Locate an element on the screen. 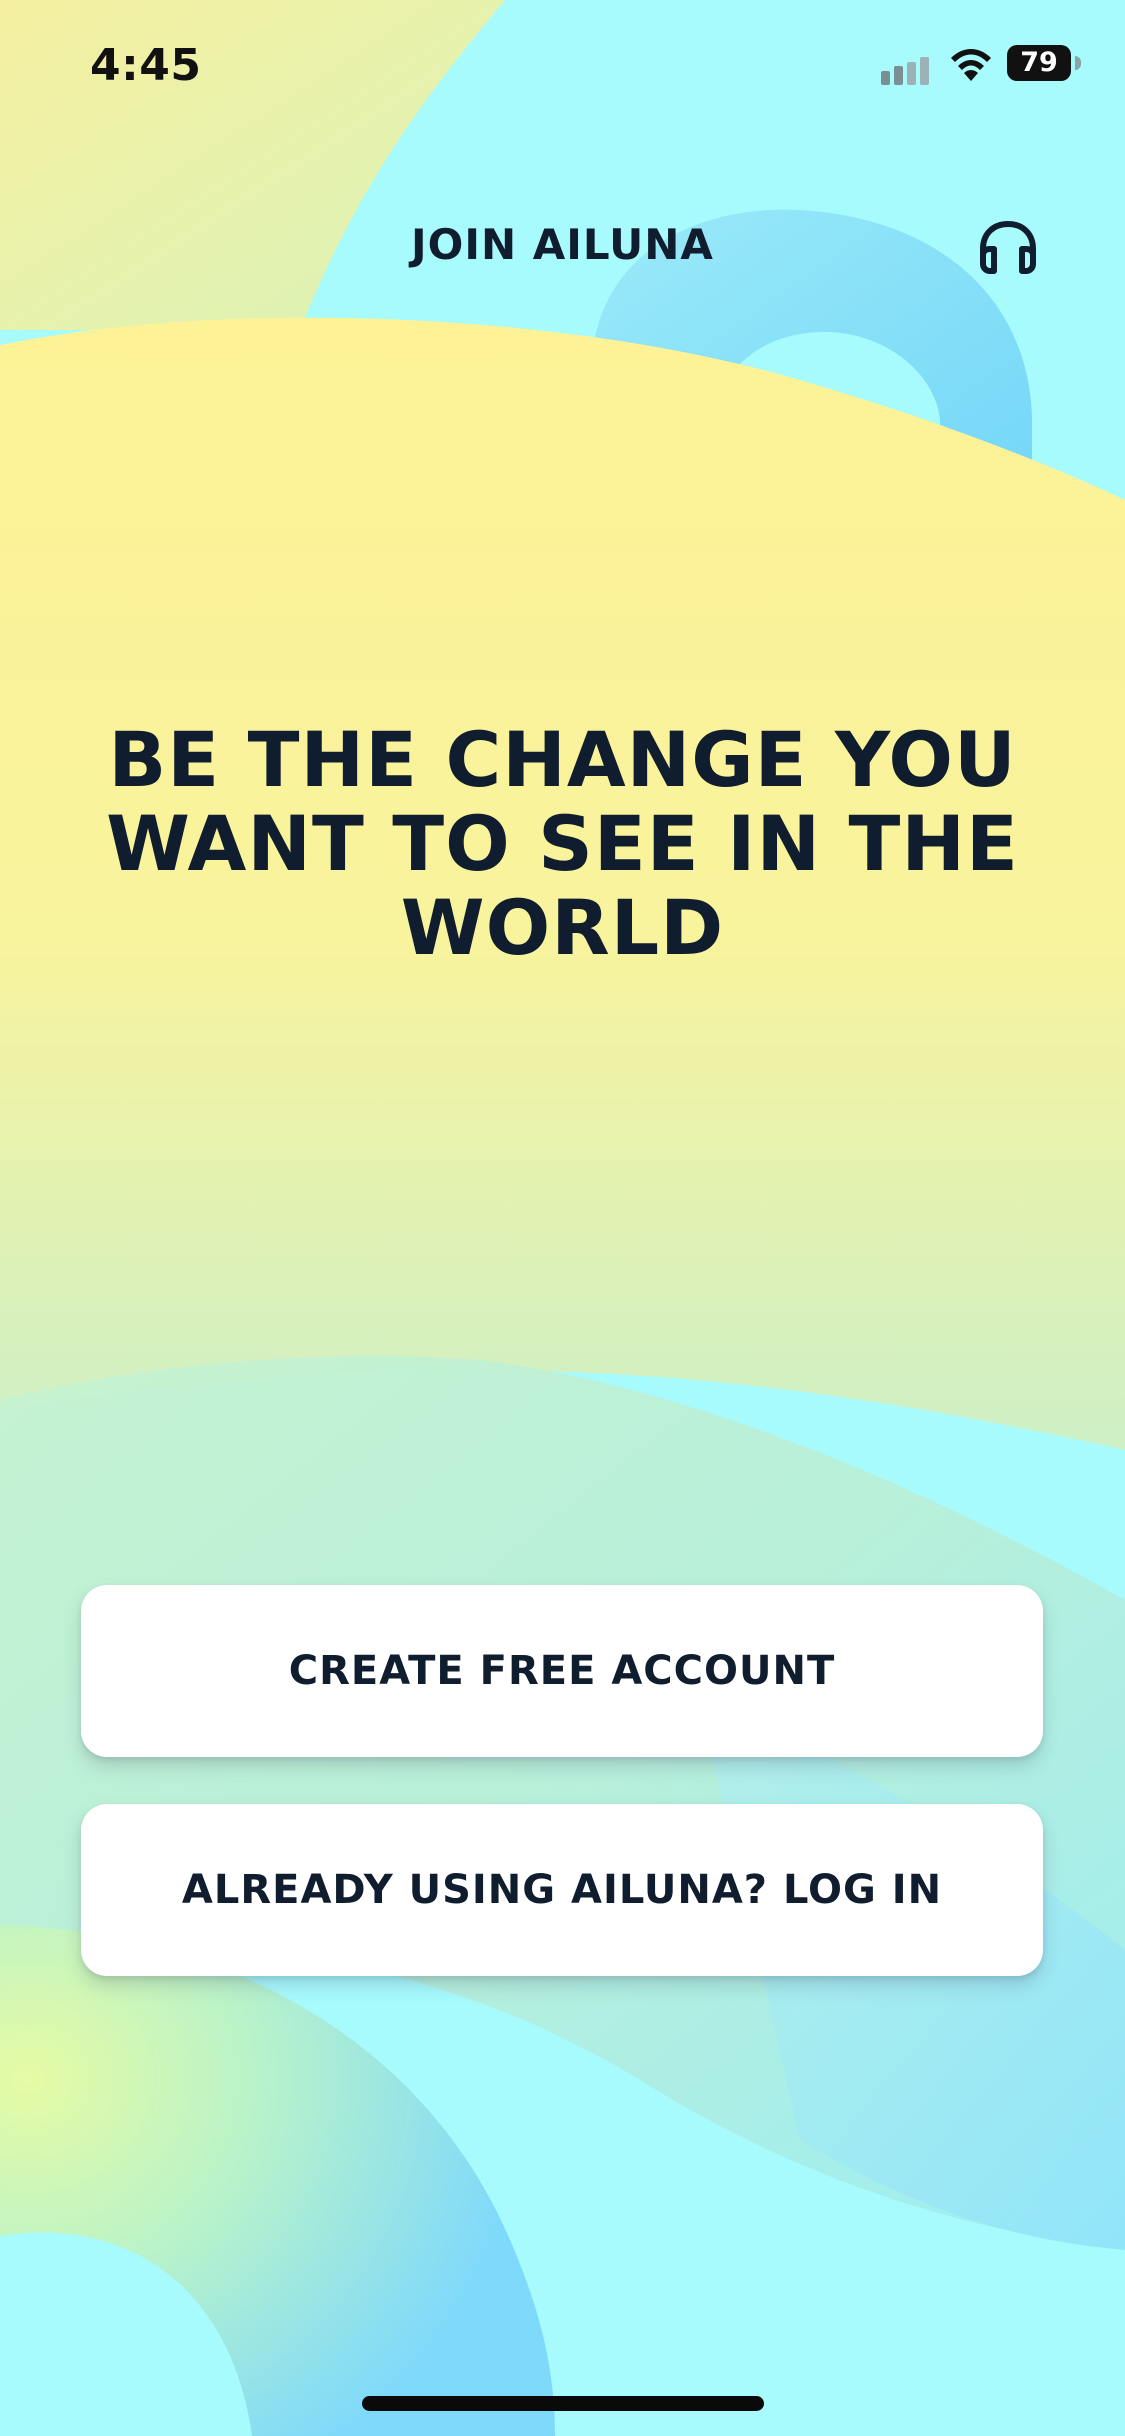  battery-level: 79 is located at coordinates (1039, 62).